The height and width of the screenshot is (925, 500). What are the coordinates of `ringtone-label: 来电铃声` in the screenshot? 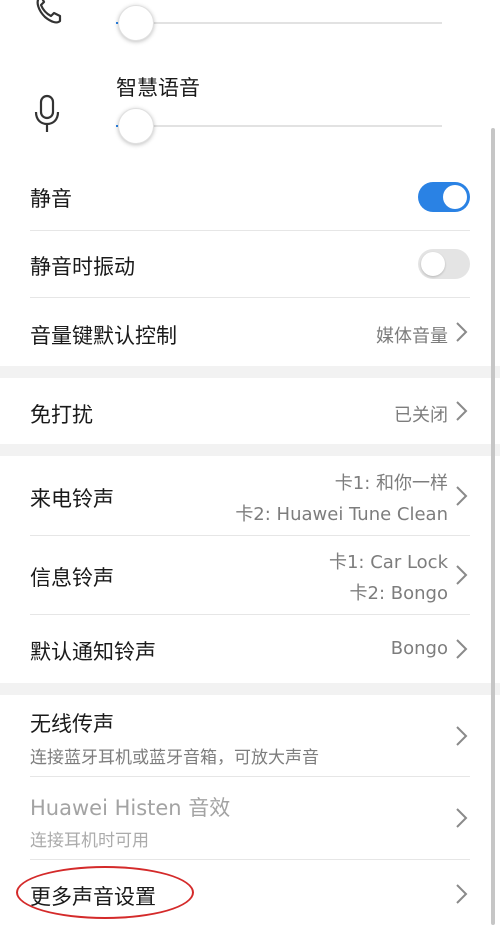 It's located at (72, 499).